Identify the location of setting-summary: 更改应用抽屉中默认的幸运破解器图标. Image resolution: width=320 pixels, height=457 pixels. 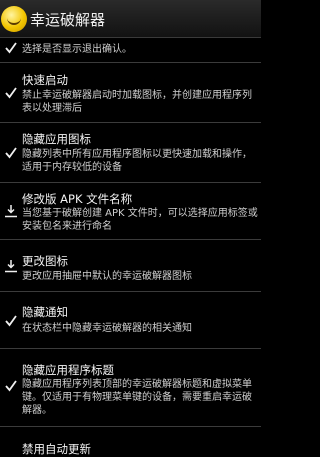
(107, 276).